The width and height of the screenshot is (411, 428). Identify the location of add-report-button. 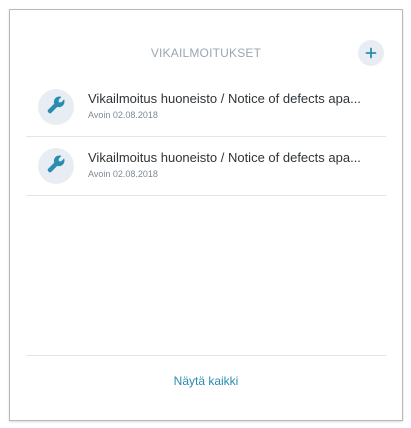
(371, 53).